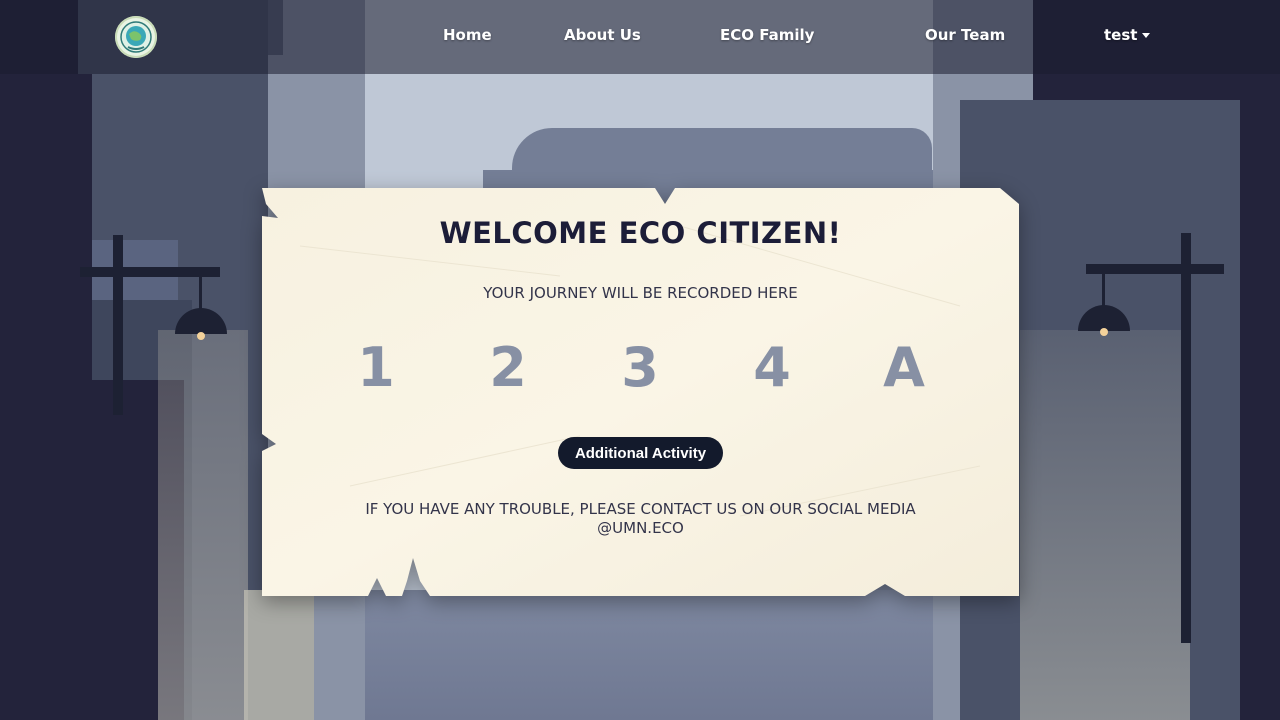 The width and height of the screenshot is (1280, 720). I want to click on nav-home: Home, so click(467, 35).